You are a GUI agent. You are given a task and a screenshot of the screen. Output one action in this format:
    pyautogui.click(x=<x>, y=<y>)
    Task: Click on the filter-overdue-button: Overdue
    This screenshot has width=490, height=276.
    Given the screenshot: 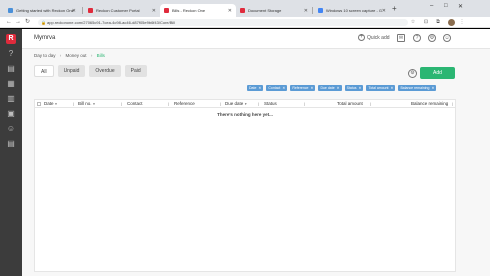 What is the action you would take?
    pyautogui.click(x=105, y=71)
    